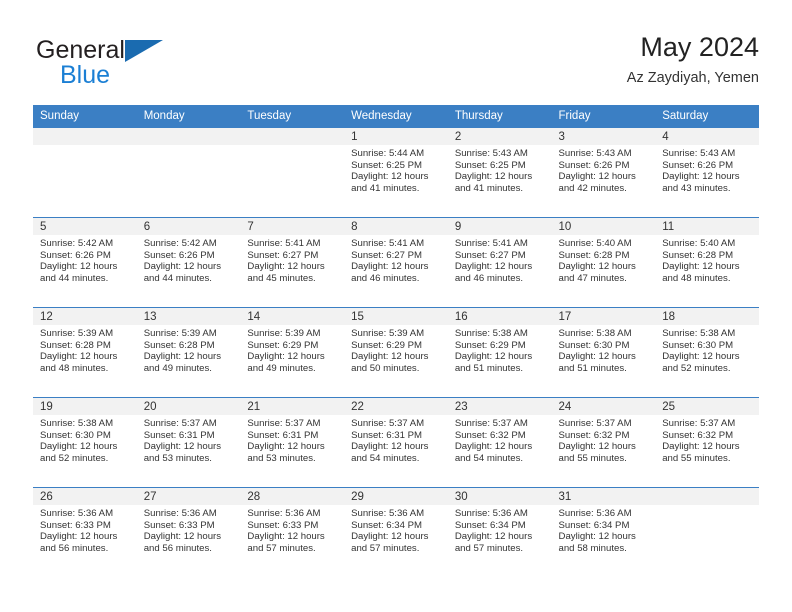 The height and width of the screenshot is (612, 792). Describe the element at coordinates (489, 548) in the screenshot. I see `day-daylight-2-text: and 57 minutes.` at that location.